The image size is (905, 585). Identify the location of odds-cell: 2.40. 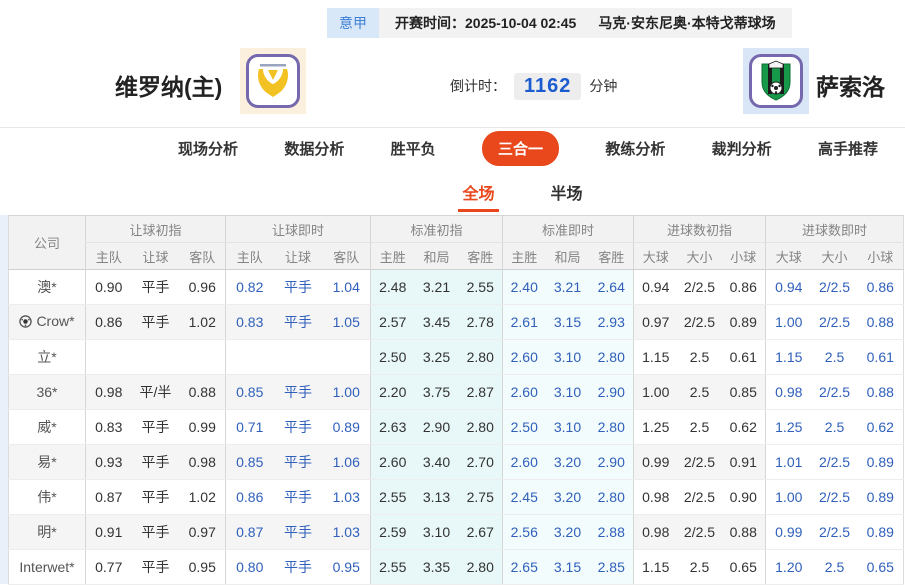
(524, 287).